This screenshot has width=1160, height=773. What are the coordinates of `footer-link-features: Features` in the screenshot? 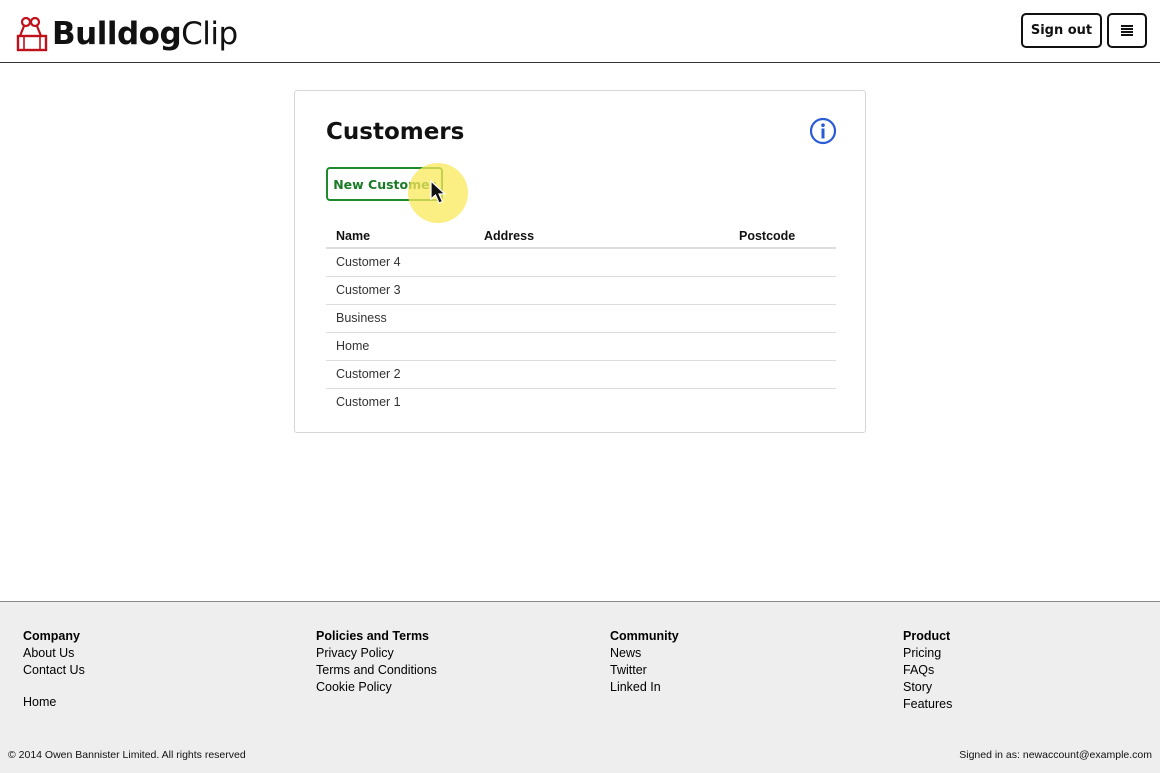 It's located at (927, 704).